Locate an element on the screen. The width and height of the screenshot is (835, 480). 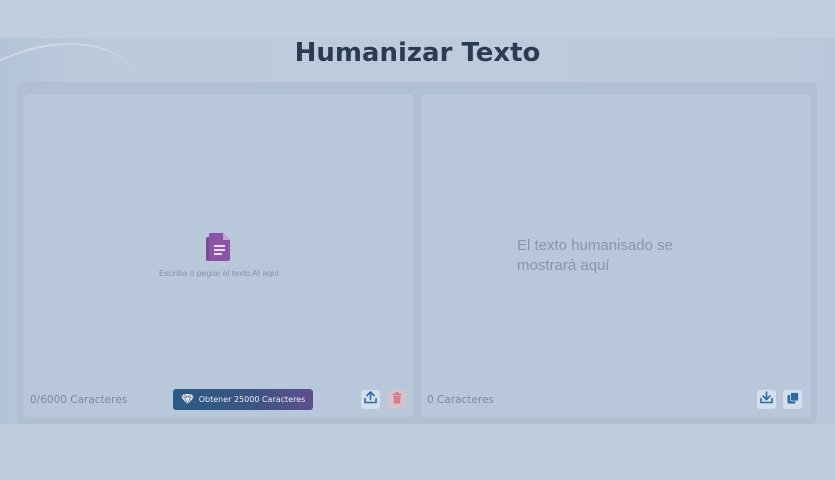
get-characters-label: Obtener 25000 Caracteres is located at coordinates (252, 399).